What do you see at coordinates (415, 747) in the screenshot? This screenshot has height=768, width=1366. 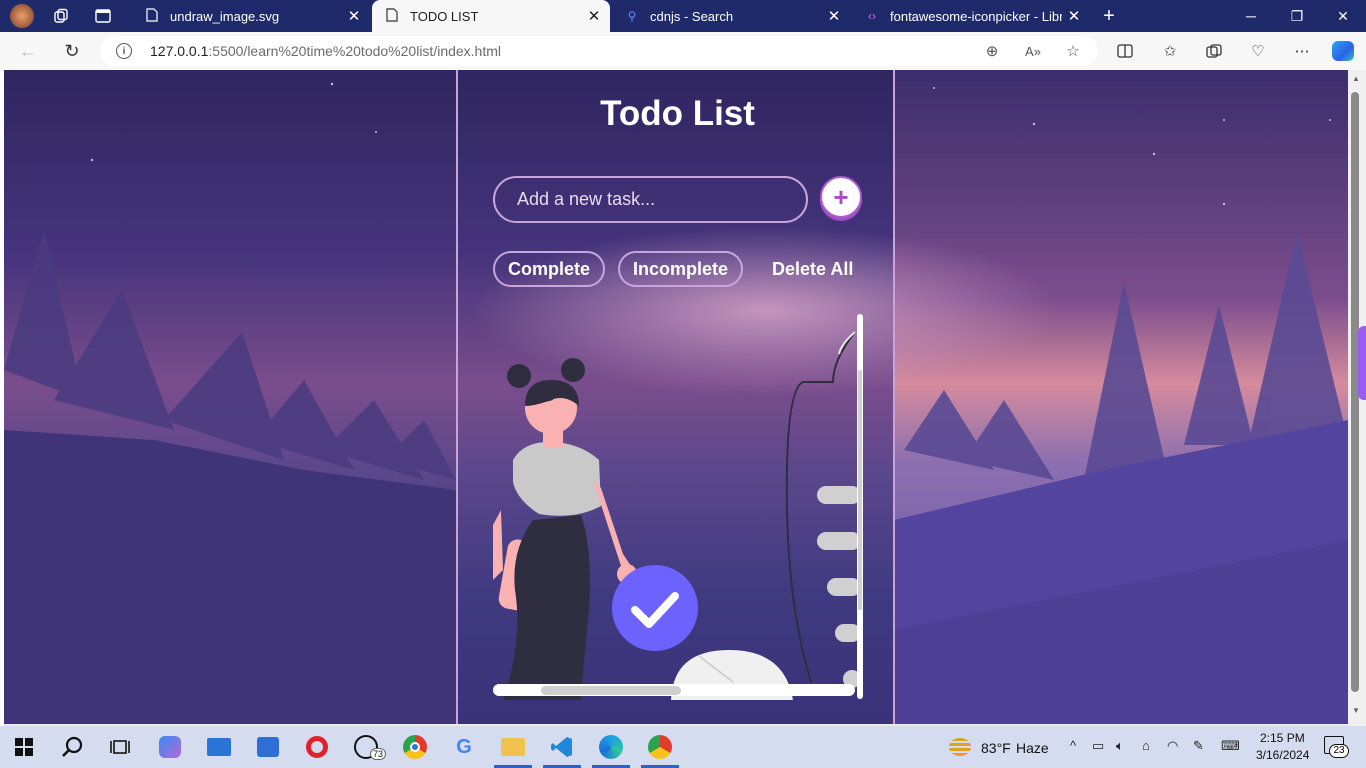 I see `chrome-icon` at bounding box center [415, 747].